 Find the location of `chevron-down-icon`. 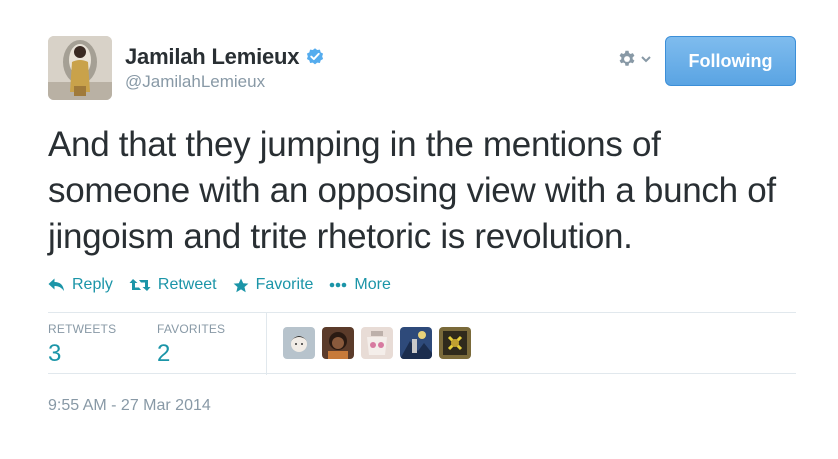

chevron-down-icon is located at coordinates (646, 59).